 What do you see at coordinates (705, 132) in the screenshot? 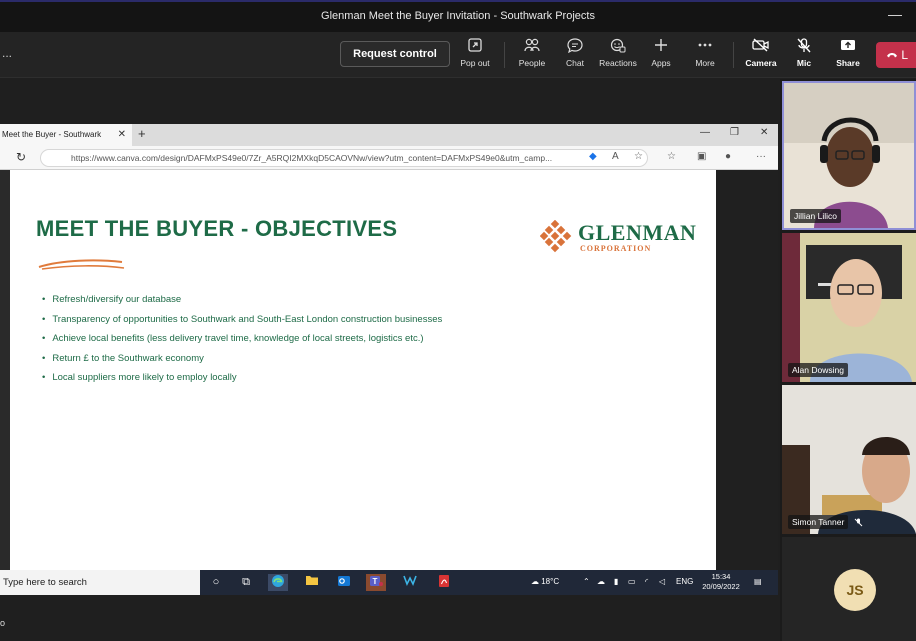
I see `browser-minimize-icon: —` at bounding box center [705, 132].